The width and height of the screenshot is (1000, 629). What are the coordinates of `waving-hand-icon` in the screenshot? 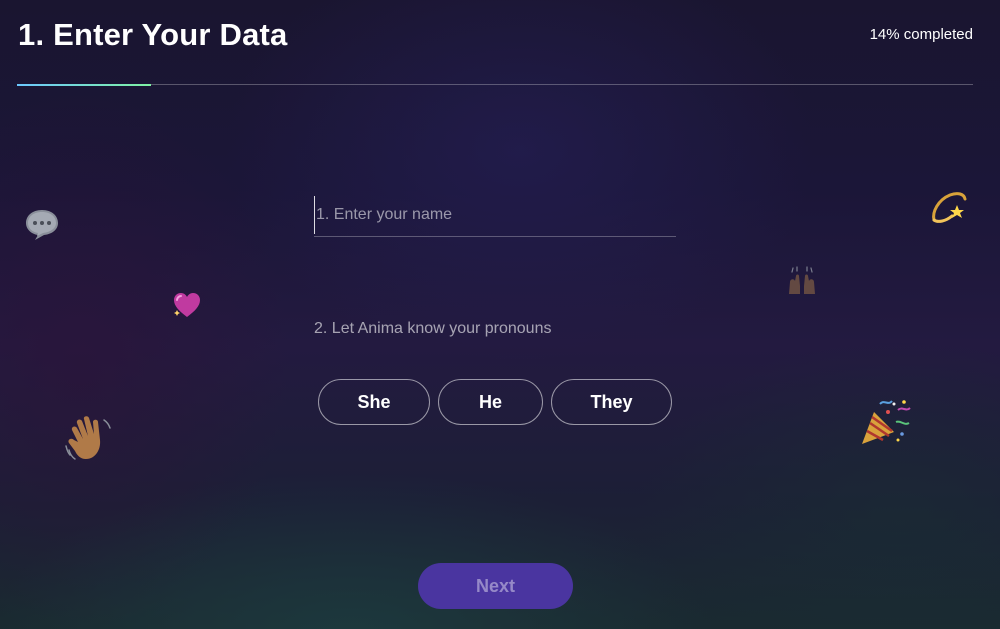 It's located at (88, 438).